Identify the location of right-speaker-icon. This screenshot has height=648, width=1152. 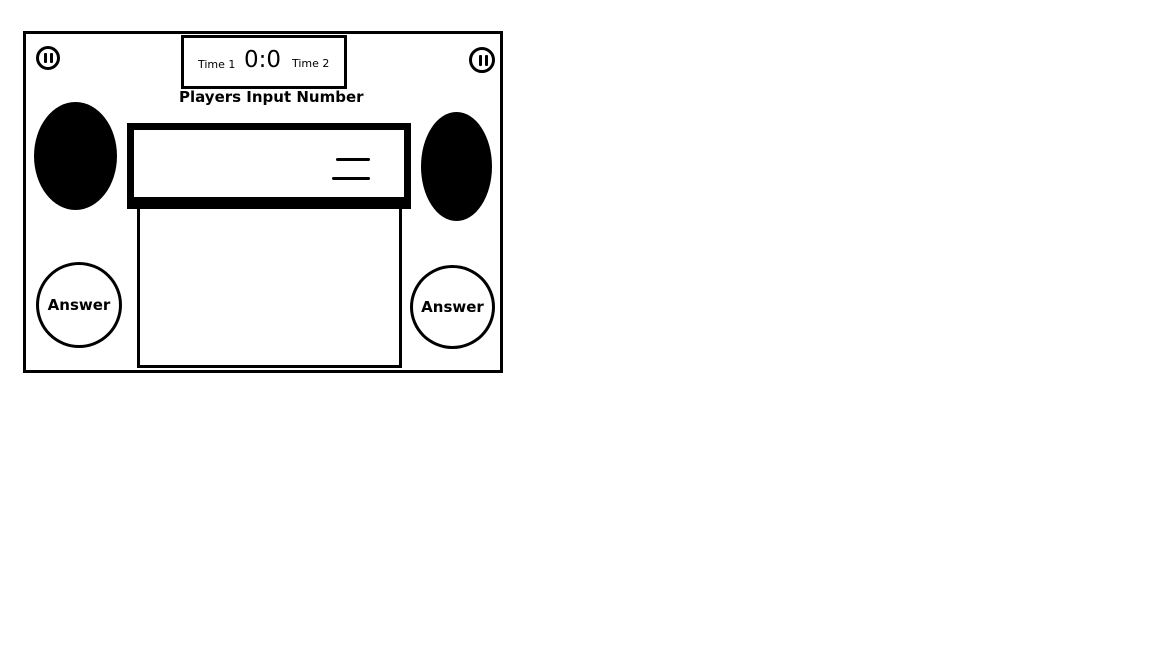
(456, 166).